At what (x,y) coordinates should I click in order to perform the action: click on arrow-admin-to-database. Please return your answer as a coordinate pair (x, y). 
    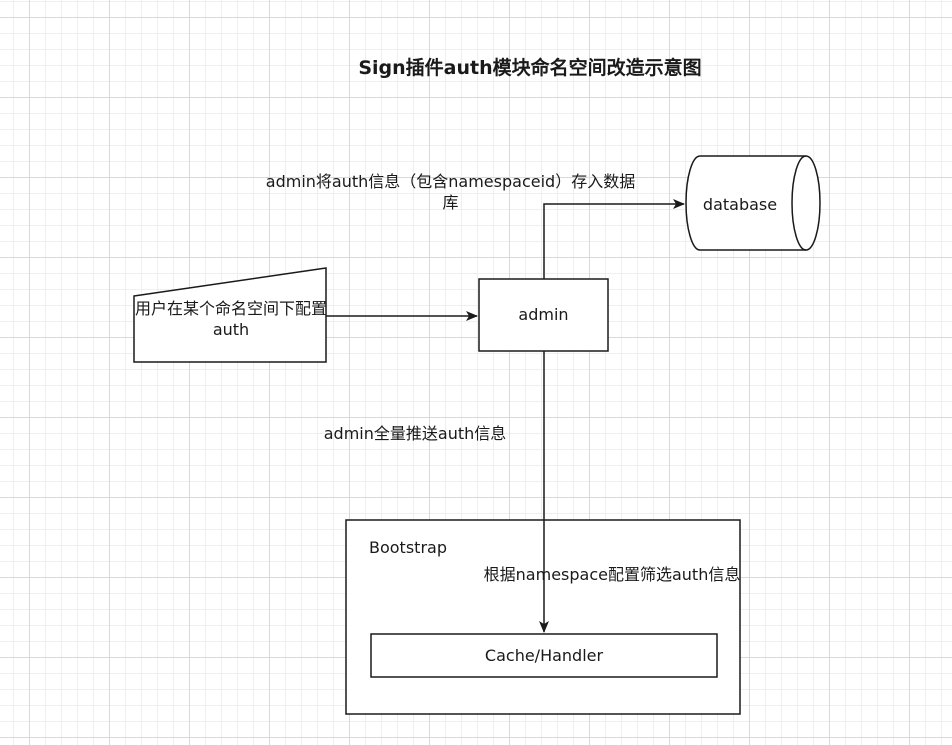
    Looking at the image, I should click on (614, 239).